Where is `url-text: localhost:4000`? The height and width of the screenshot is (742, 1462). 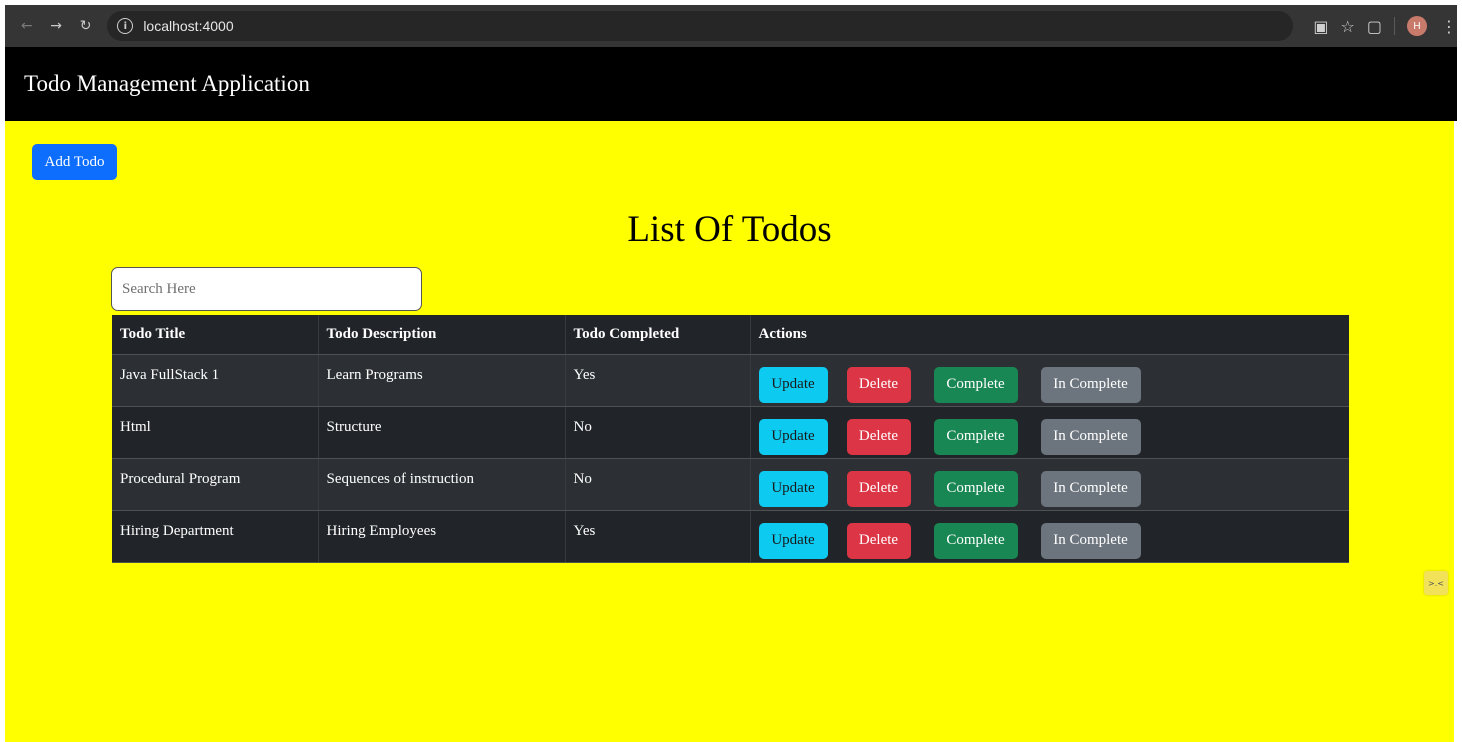 url-text: localhost:4000 is located at coordinates (188, 26).